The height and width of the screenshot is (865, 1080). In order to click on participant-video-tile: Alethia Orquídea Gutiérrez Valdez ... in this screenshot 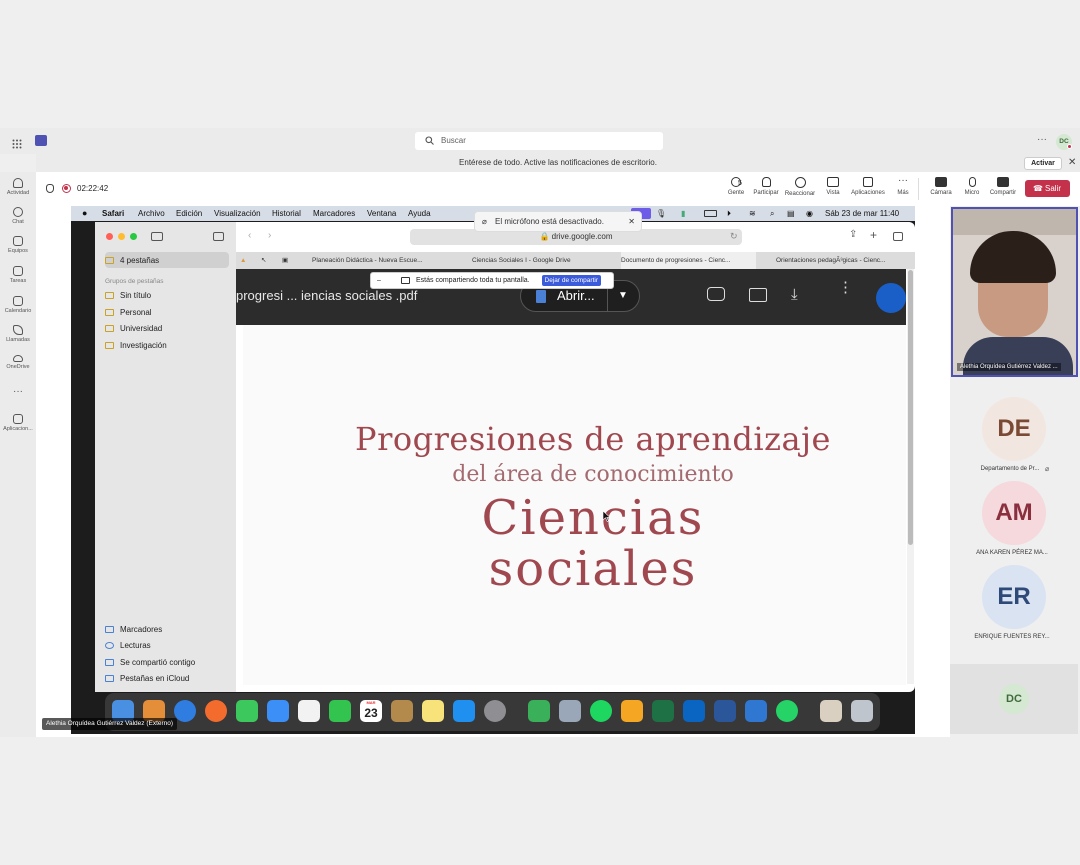, I will do `click(1014, 292)`.